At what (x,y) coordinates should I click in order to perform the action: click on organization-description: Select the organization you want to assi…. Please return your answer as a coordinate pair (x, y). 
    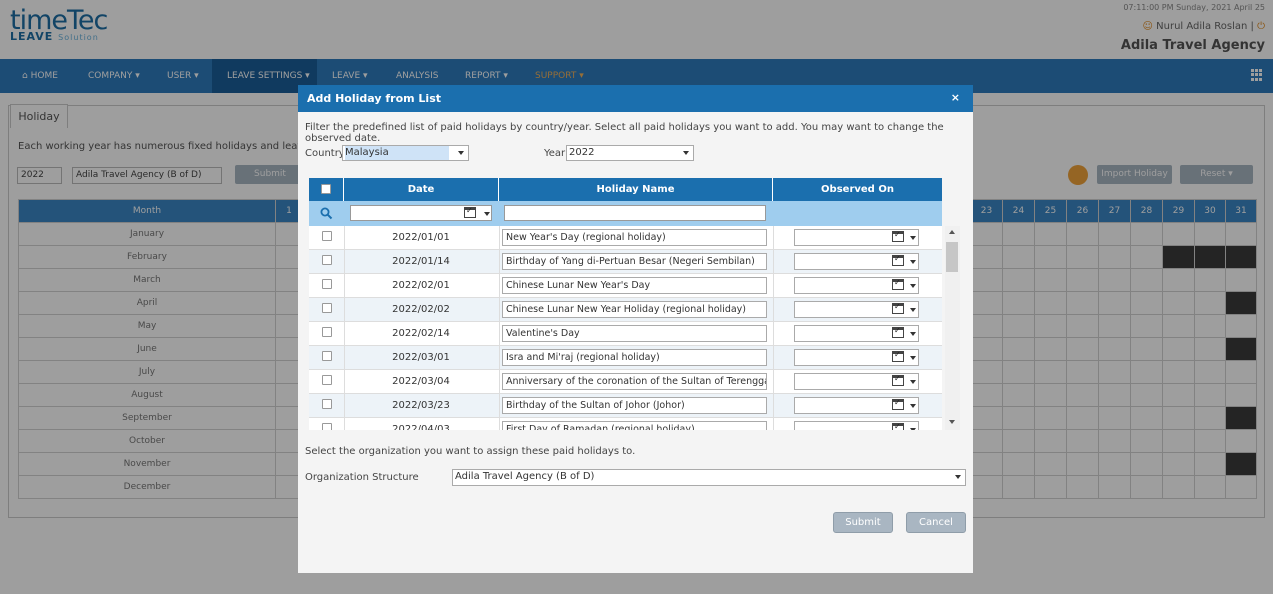
    Looking at the image, I should click on (470, 451).